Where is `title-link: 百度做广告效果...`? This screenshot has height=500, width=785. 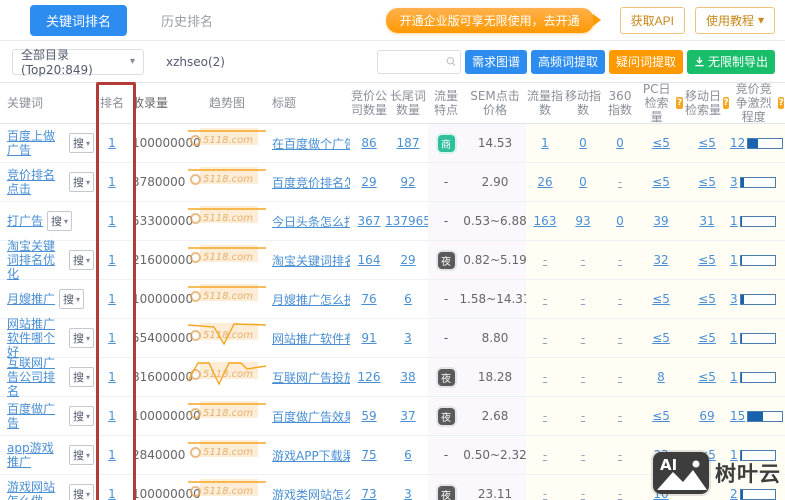 title-link: 百度做广告效果... is located at coordinates (311, 416).